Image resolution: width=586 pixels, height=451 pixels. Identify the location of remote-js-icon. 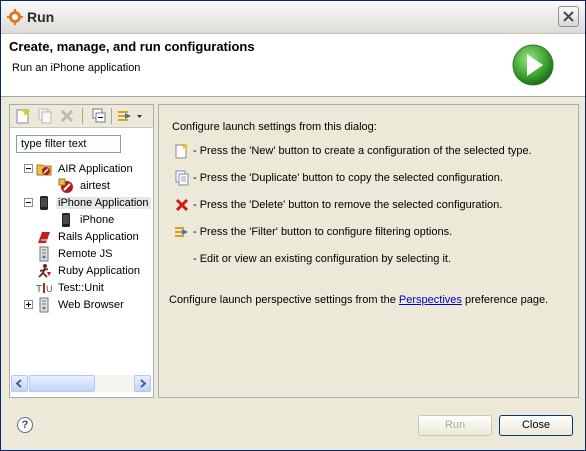
(44, 253).